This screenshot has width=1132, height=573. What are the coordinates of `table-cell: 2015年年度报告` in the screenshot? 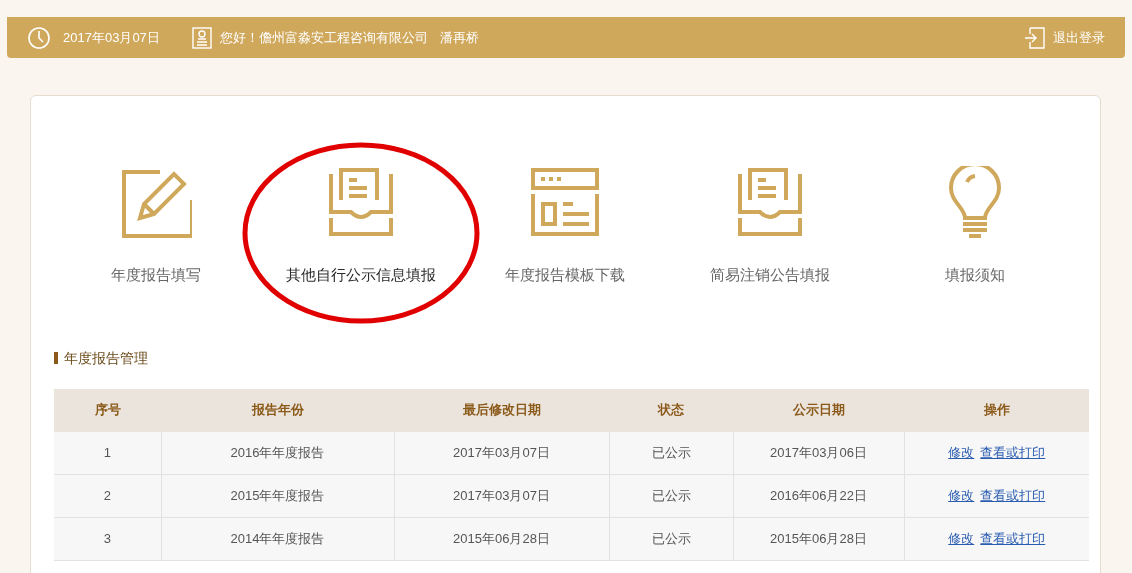 It's located at (277, 496).